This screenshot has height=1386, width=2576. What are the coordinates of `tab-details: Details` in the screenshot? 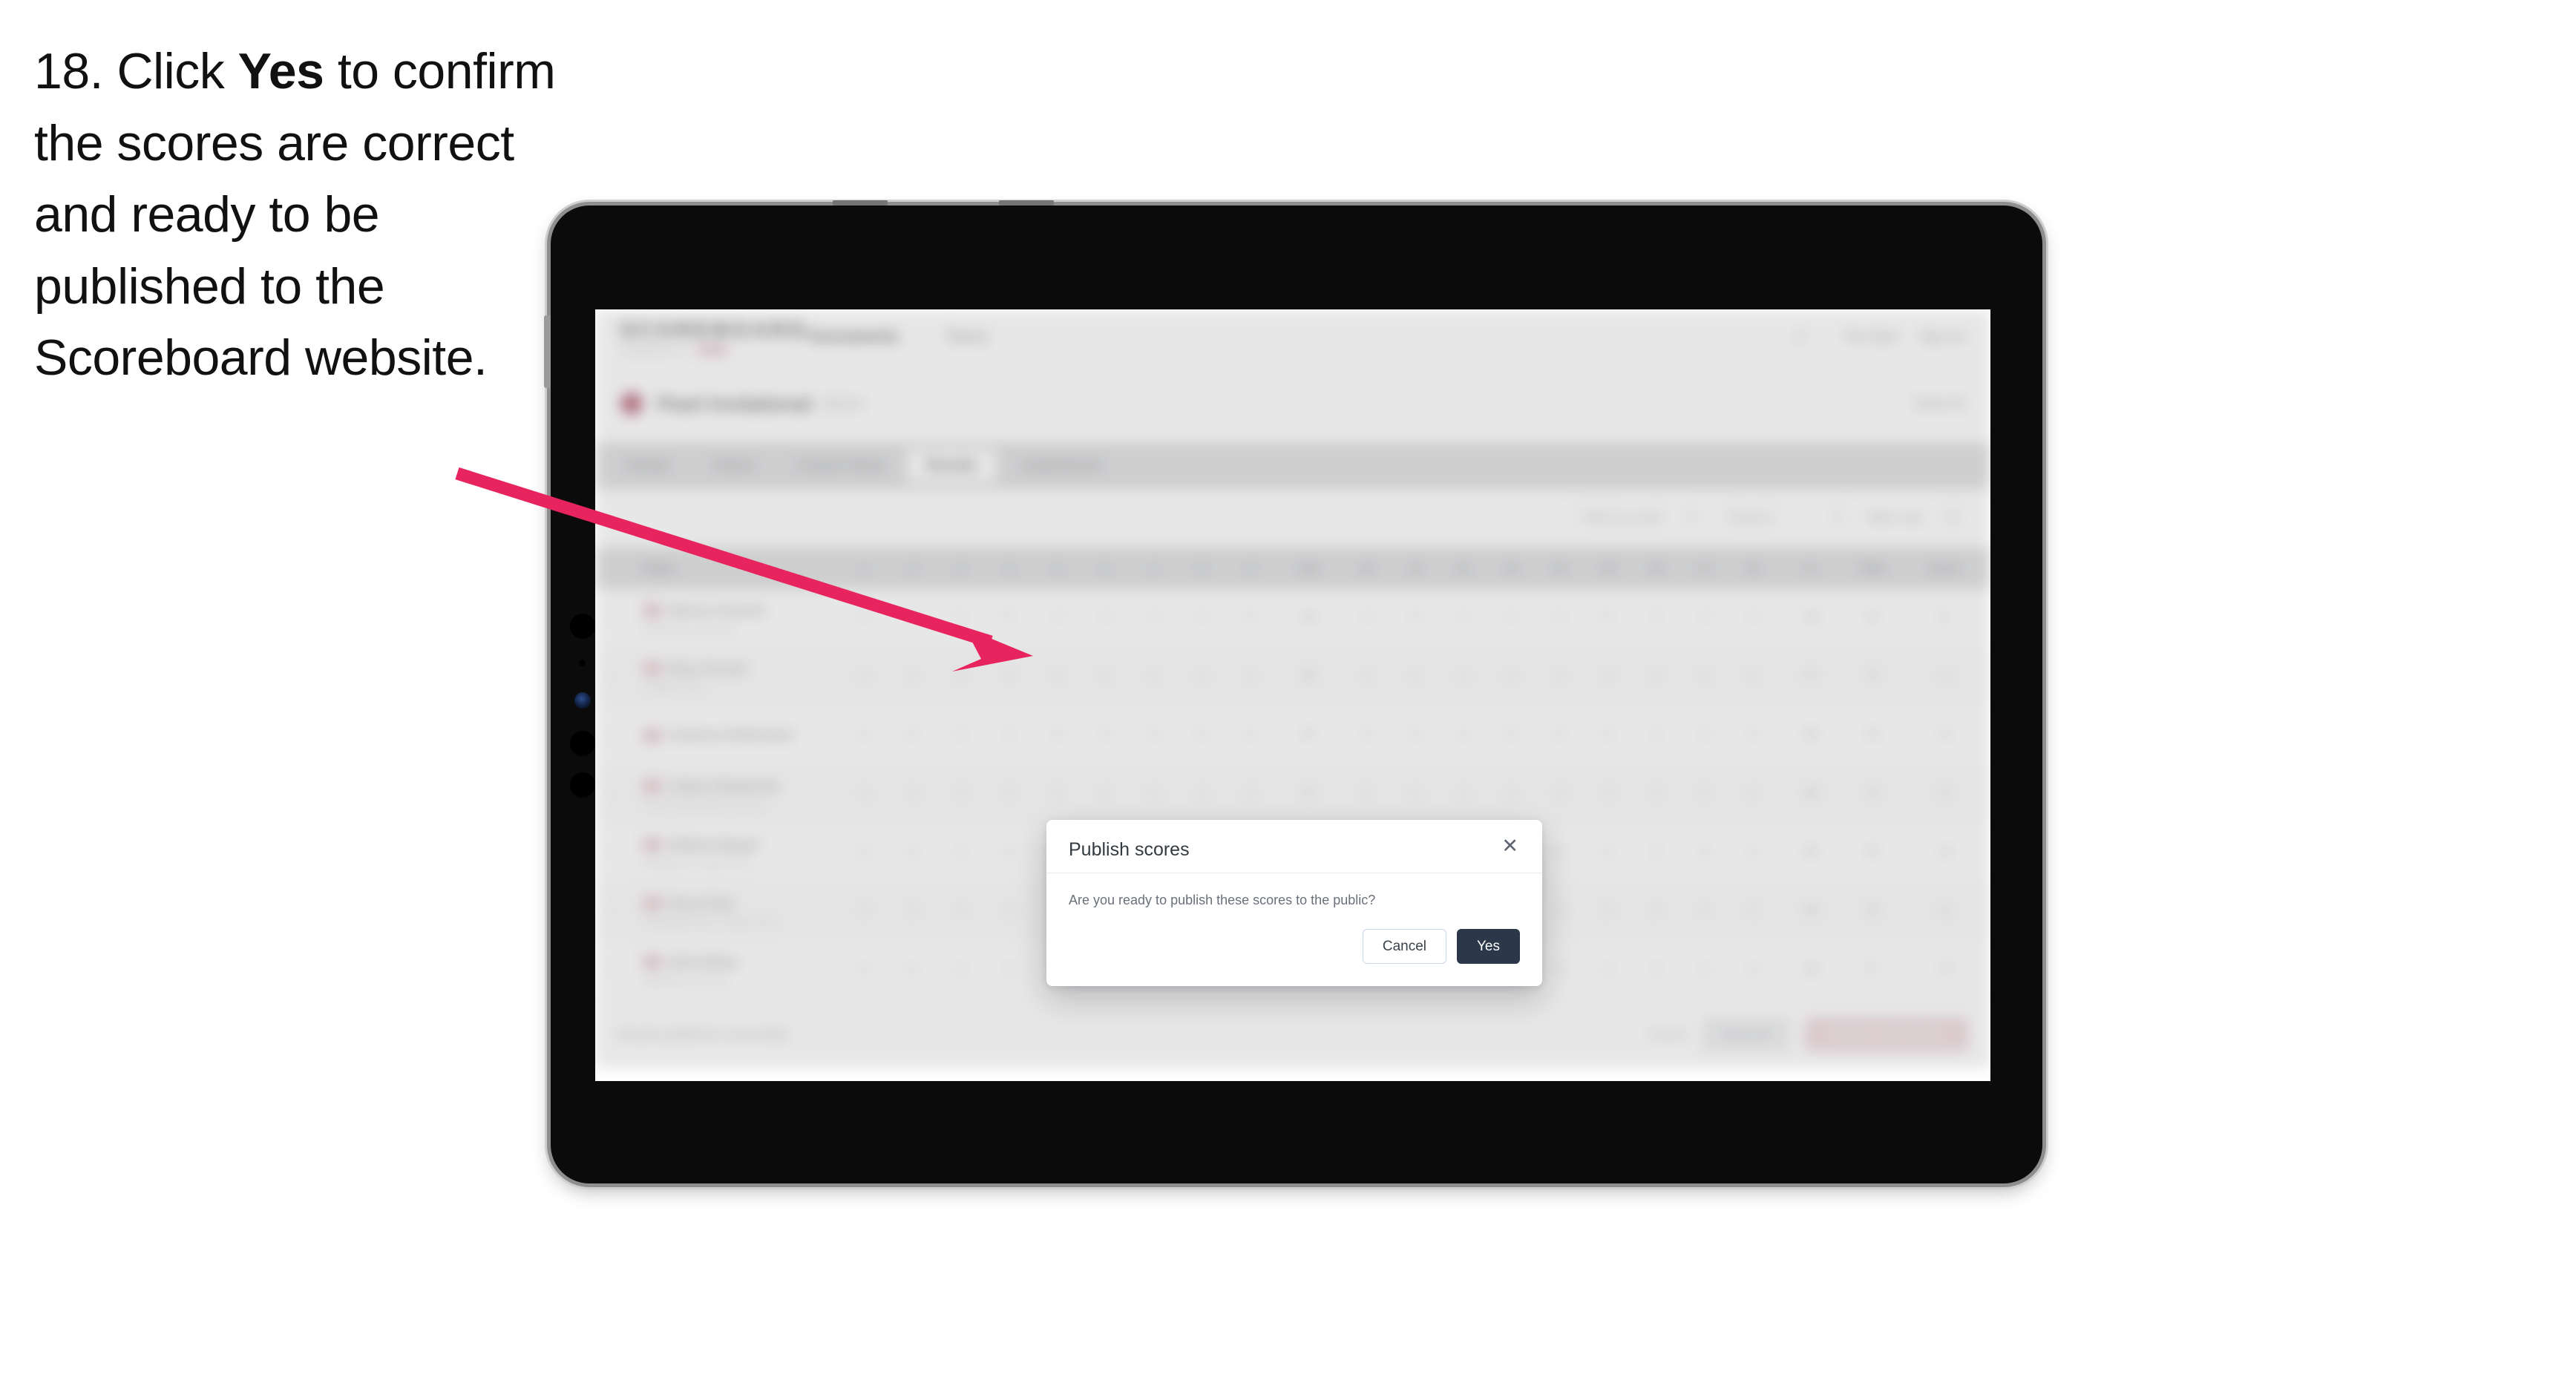 It's located at (648, 466).